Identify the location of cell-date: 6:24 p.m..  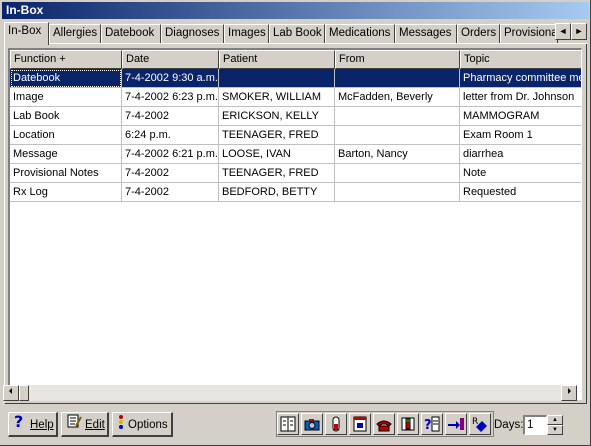
(170, 135).